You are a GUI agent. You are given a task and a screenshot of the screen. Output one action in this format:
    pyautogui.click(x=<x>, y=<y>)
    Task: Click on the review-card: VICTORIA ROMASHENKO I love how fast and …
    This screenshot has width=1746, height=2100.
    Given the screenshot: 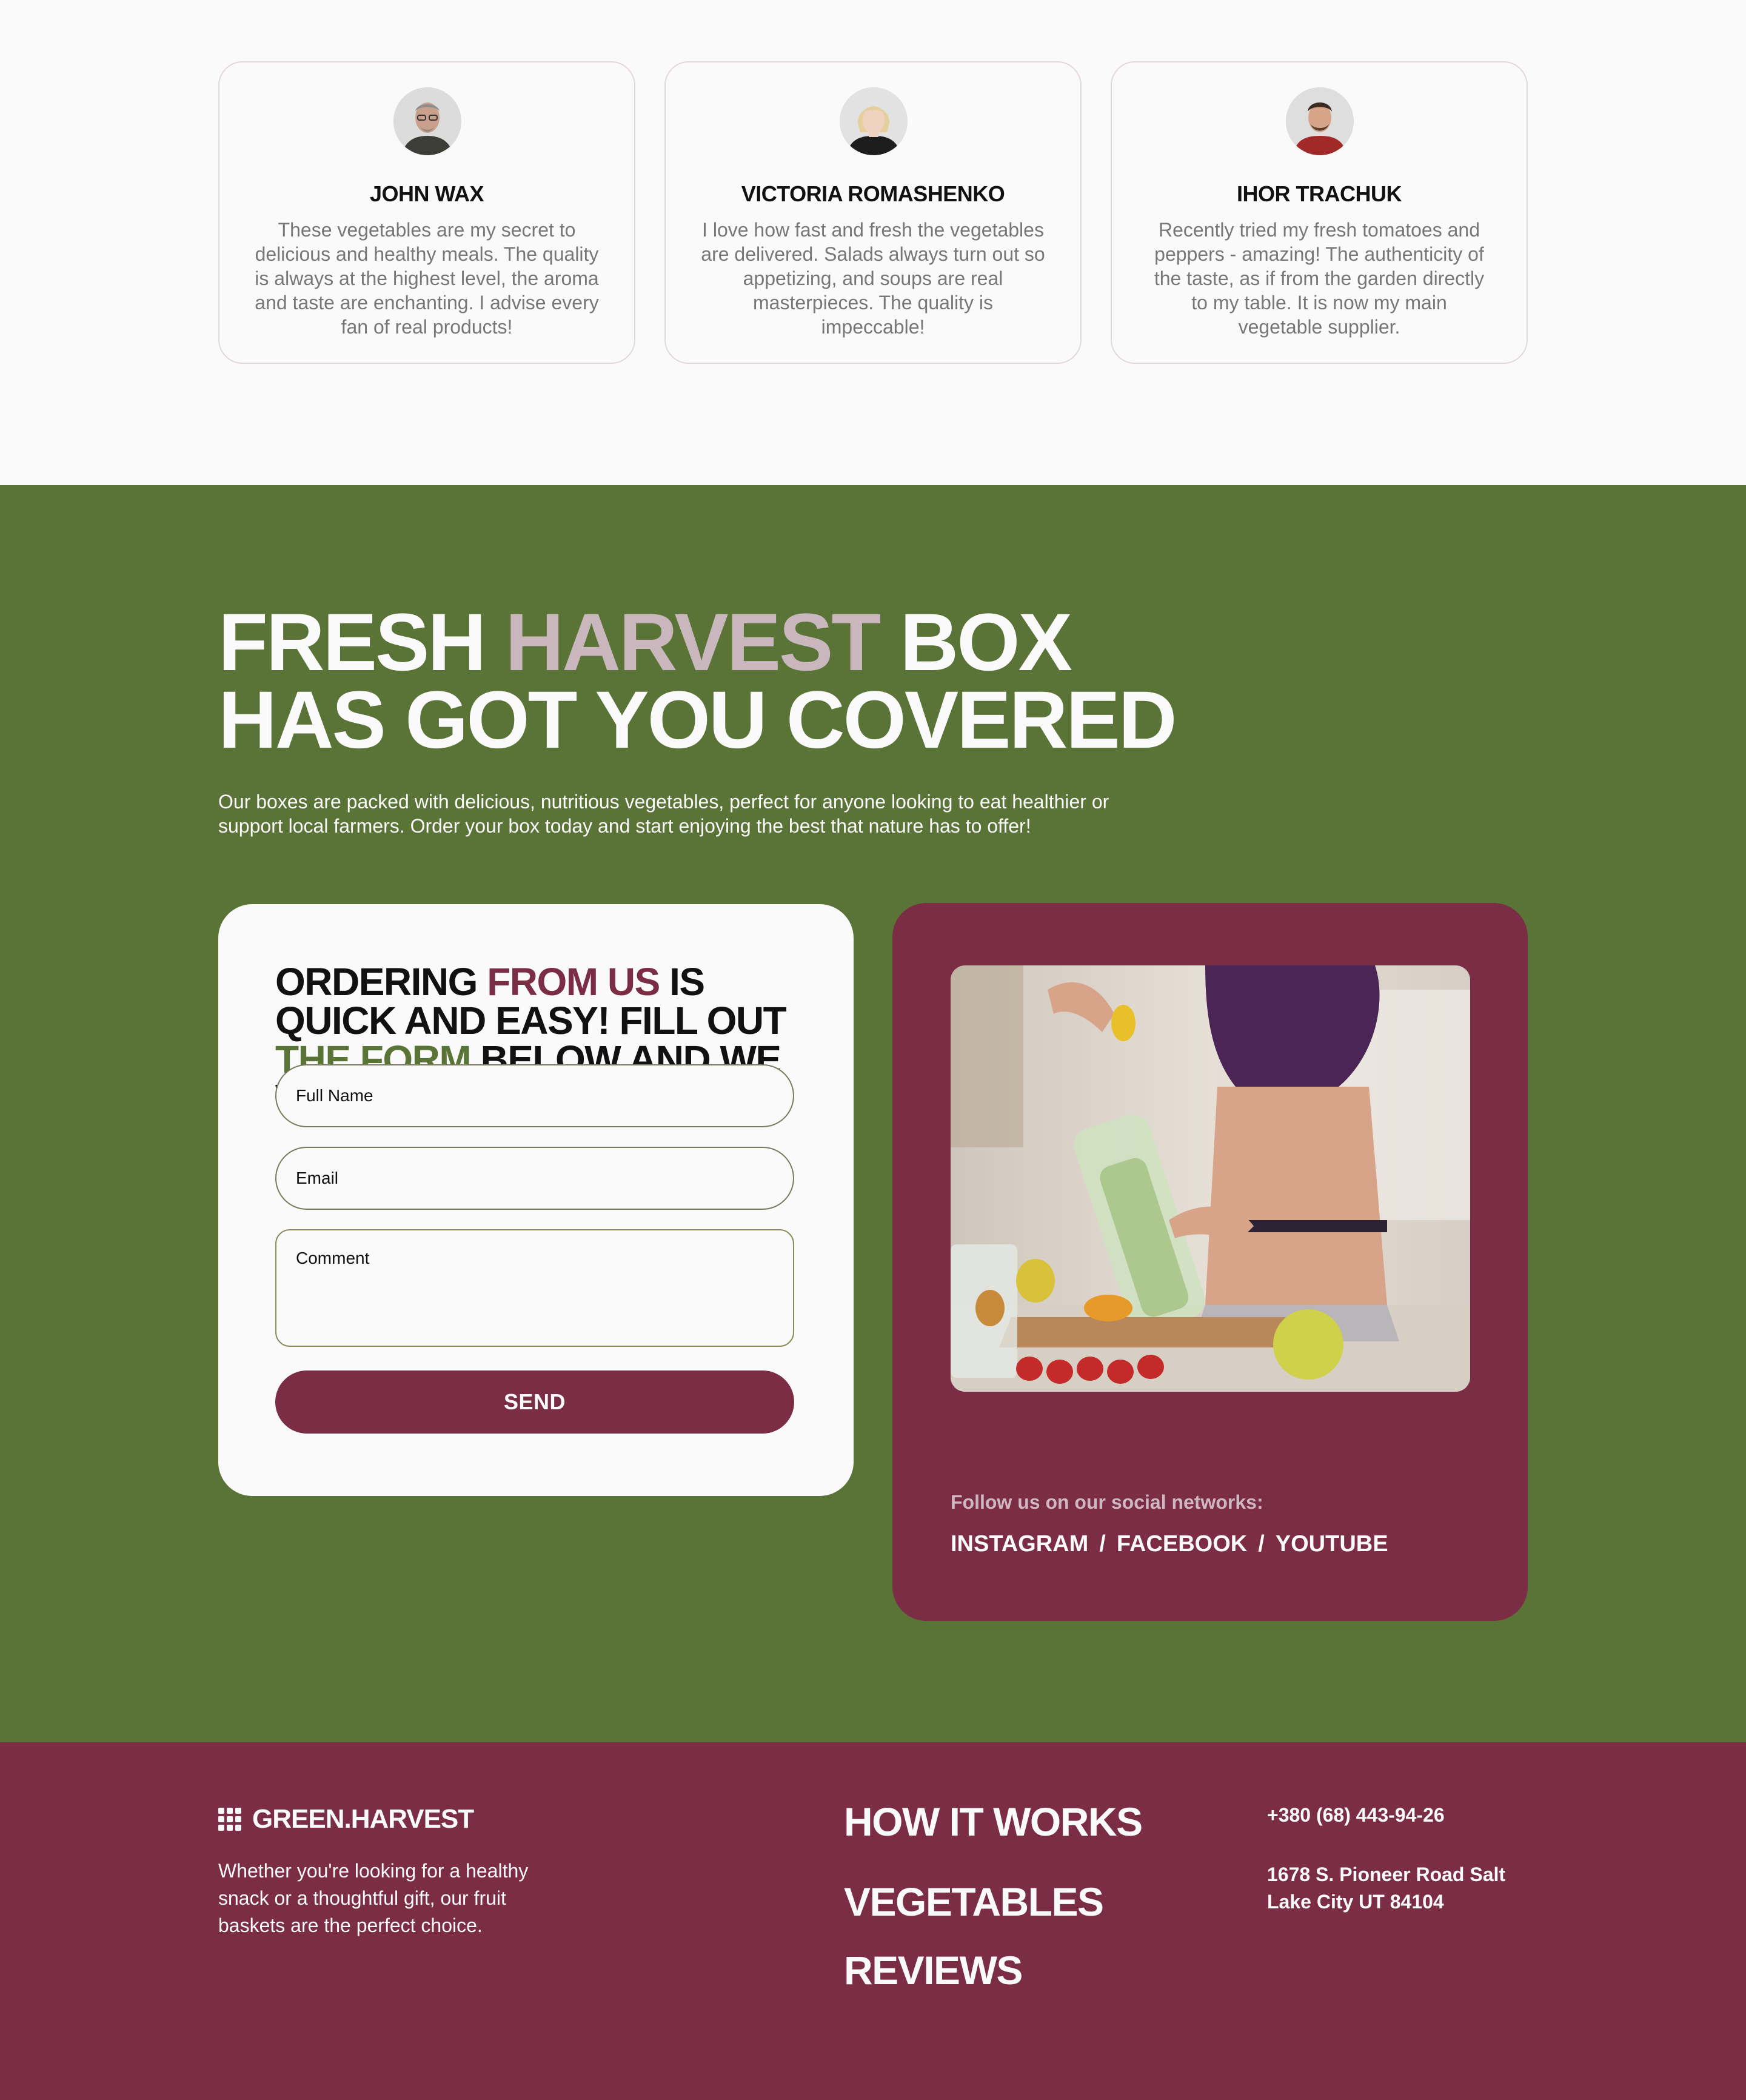 What is the action you would take?
    pyautogui.click(x=873, y=212)
    